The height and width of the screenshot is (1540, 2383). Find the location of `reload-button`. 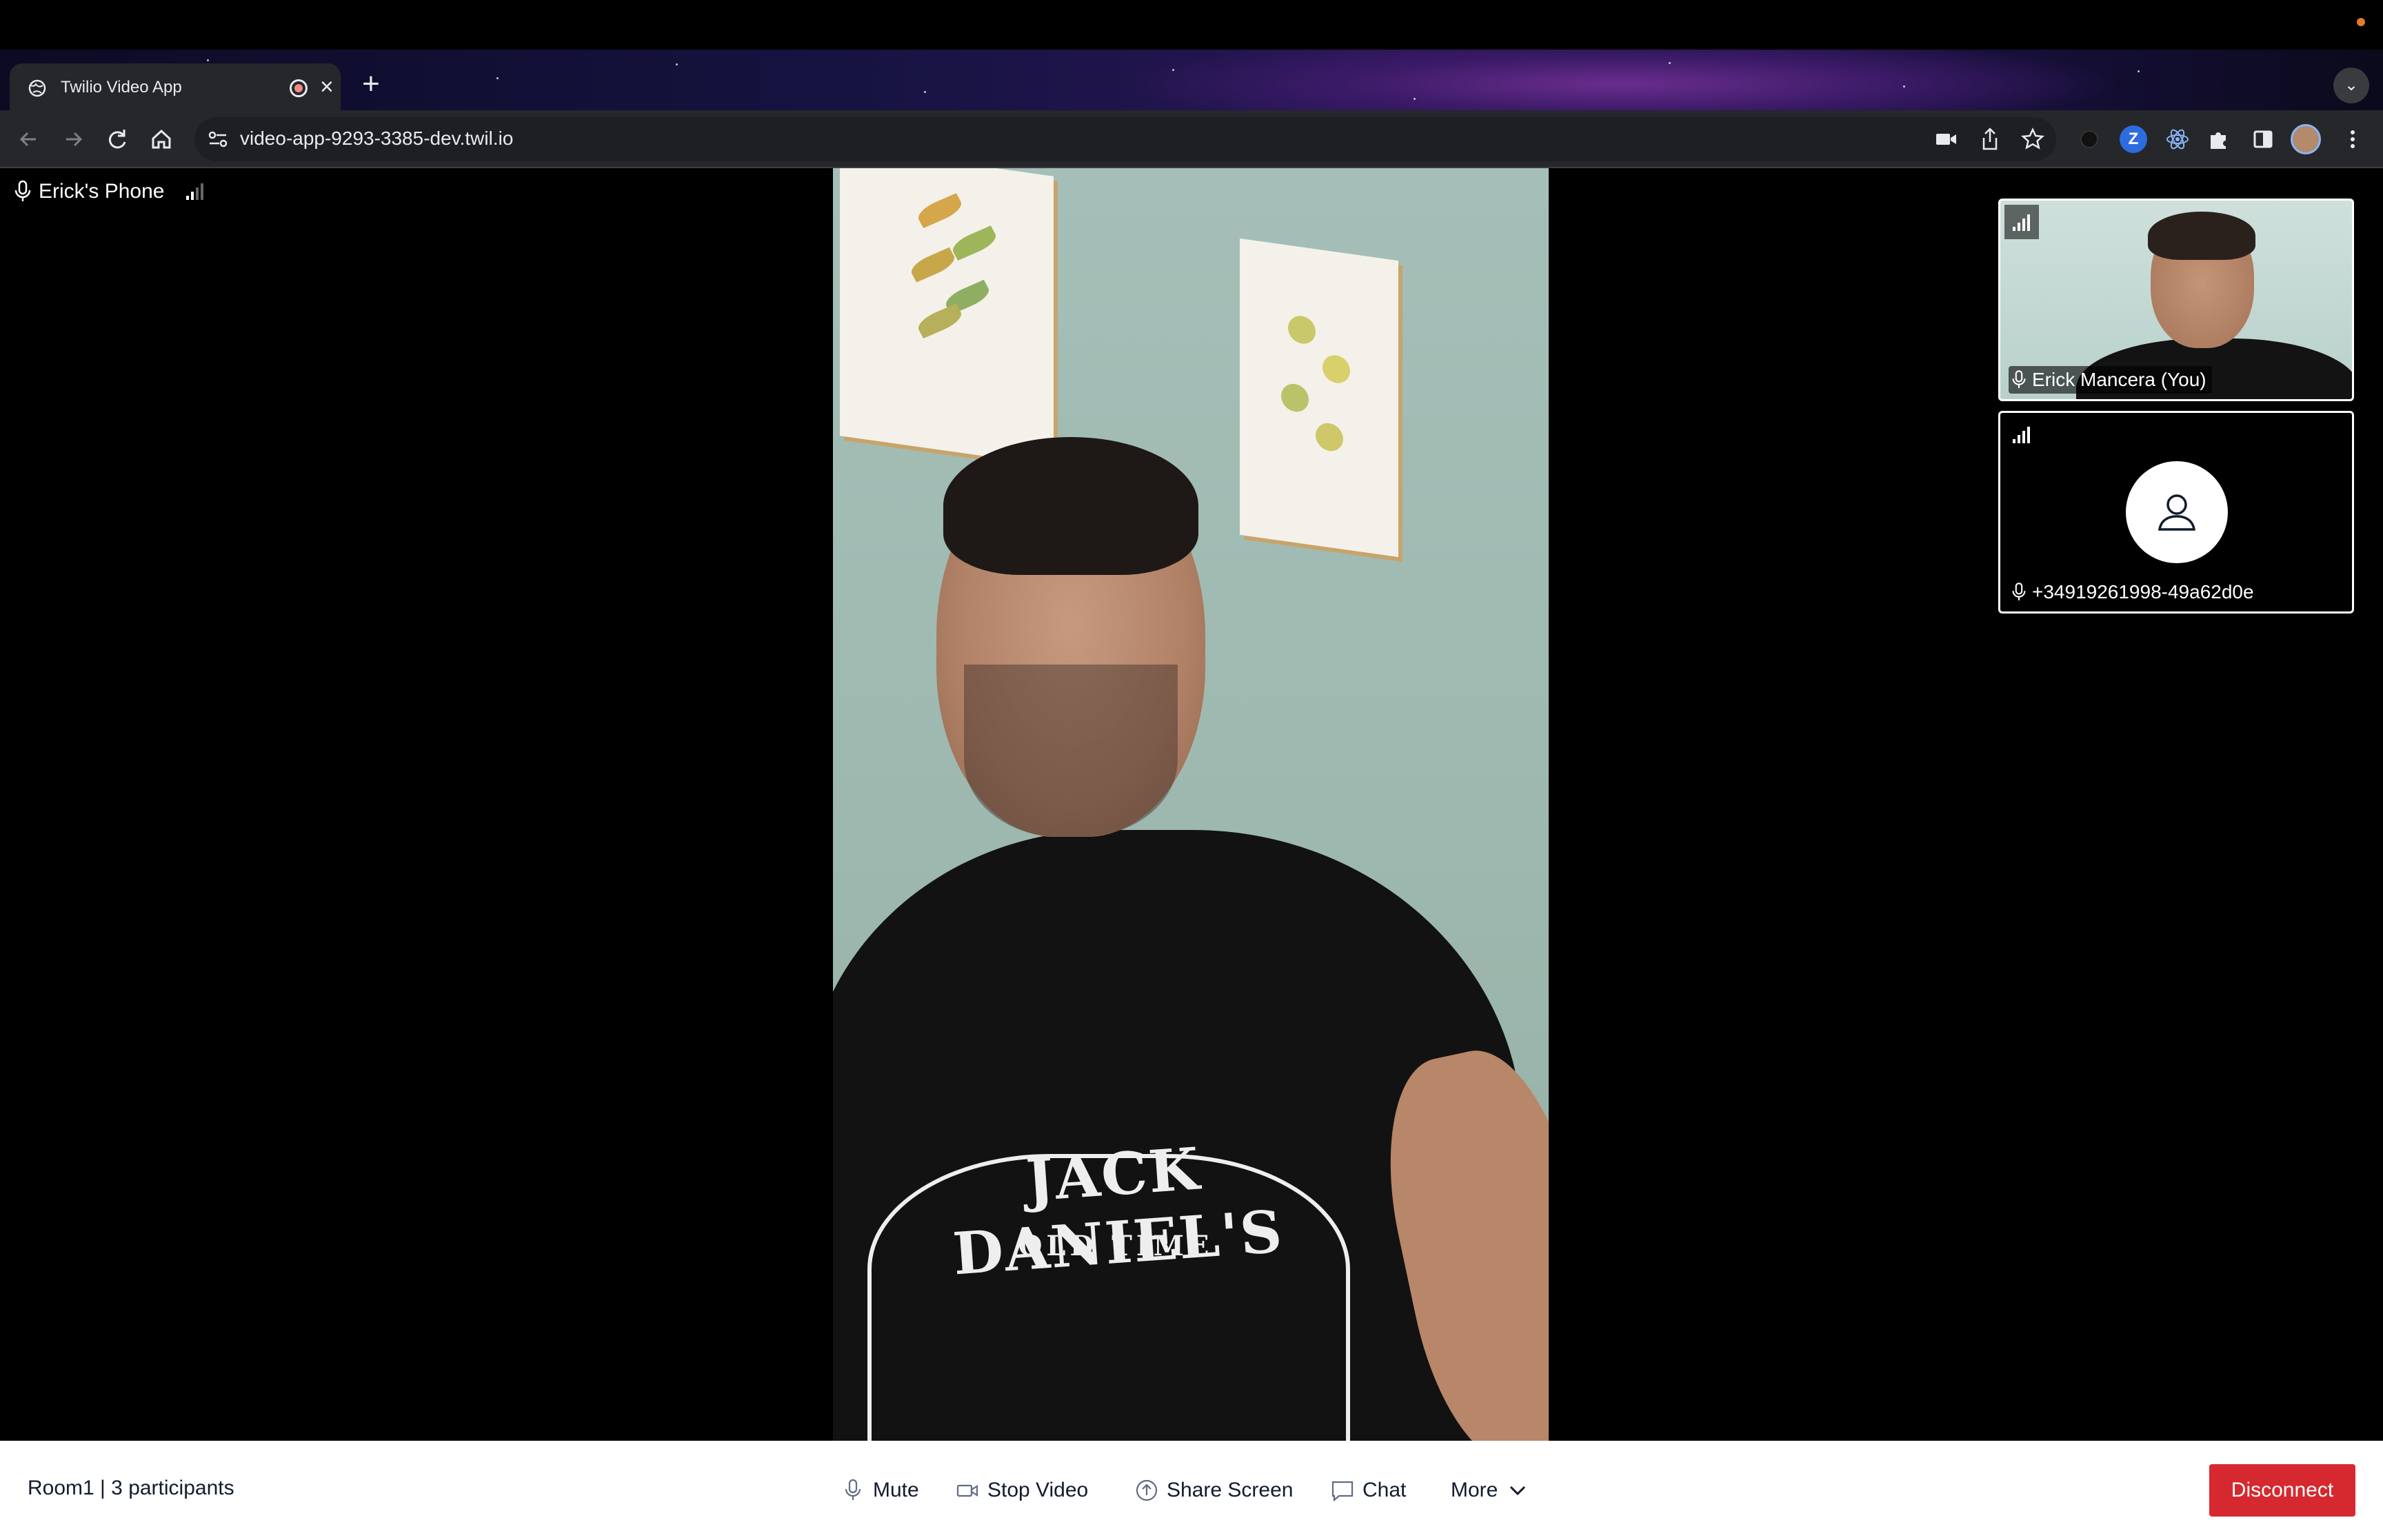

reload-button is located at coordinates (117, 139).